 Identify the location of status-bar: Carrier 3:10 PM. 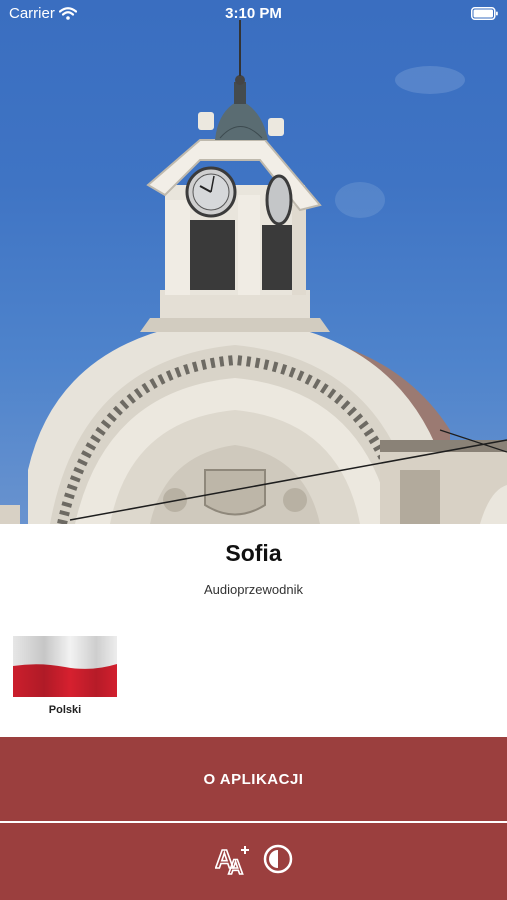
(253, 14).